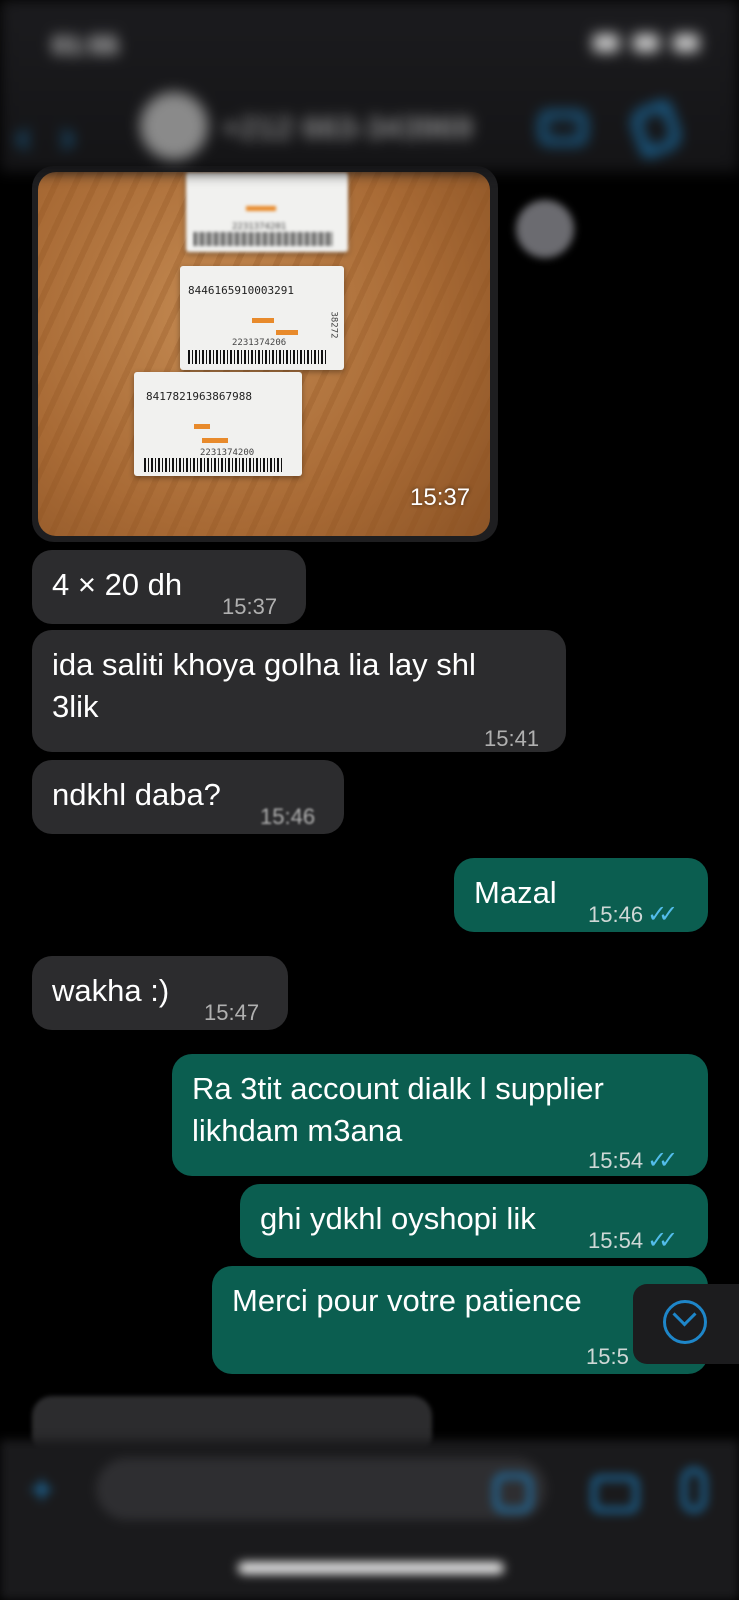  What do you see at coordinates (515, 892) in the screenshot?
I see `message-text: Mazal` at bounding box center [515, 892].